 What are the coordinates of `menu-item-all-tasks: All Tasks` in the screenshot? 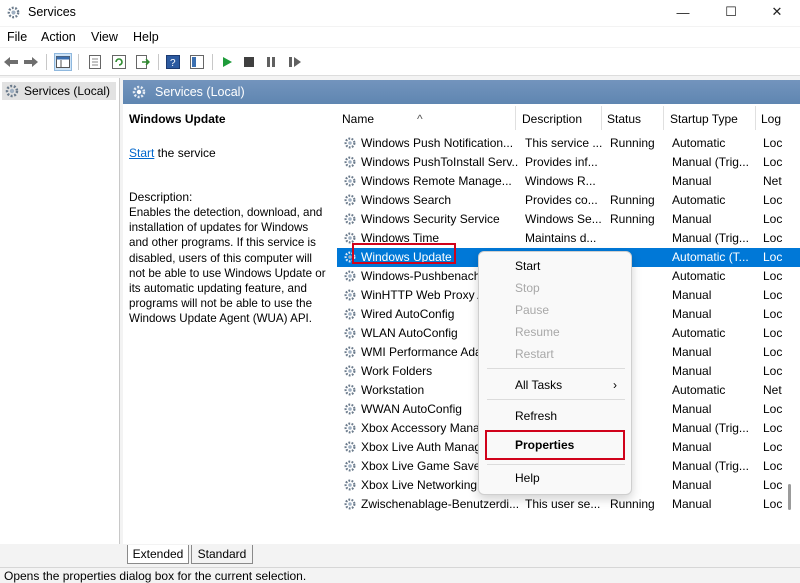 It's located at (538, 385).